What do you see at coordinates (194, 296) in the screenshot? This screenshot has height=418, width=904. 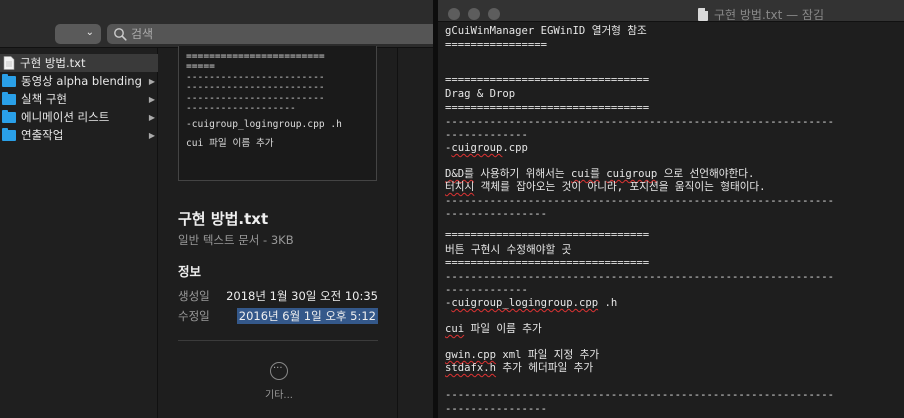 I see `created-label: 생성일` at bounding box center [194, 296].